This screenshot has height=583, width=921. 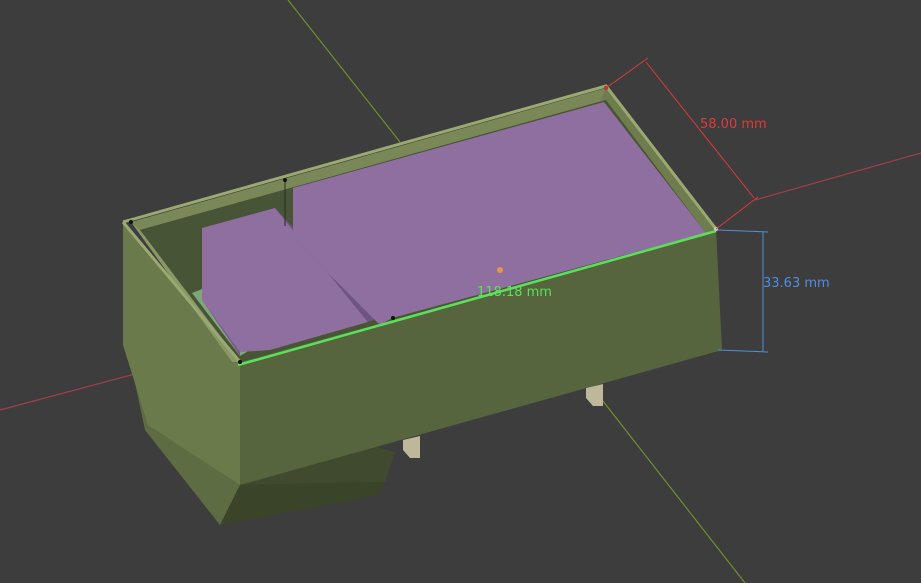 What do you see at coordinates (837, 176) in the screenshot?
I see `x-axis-line-right` at bounding box center [837, 176].